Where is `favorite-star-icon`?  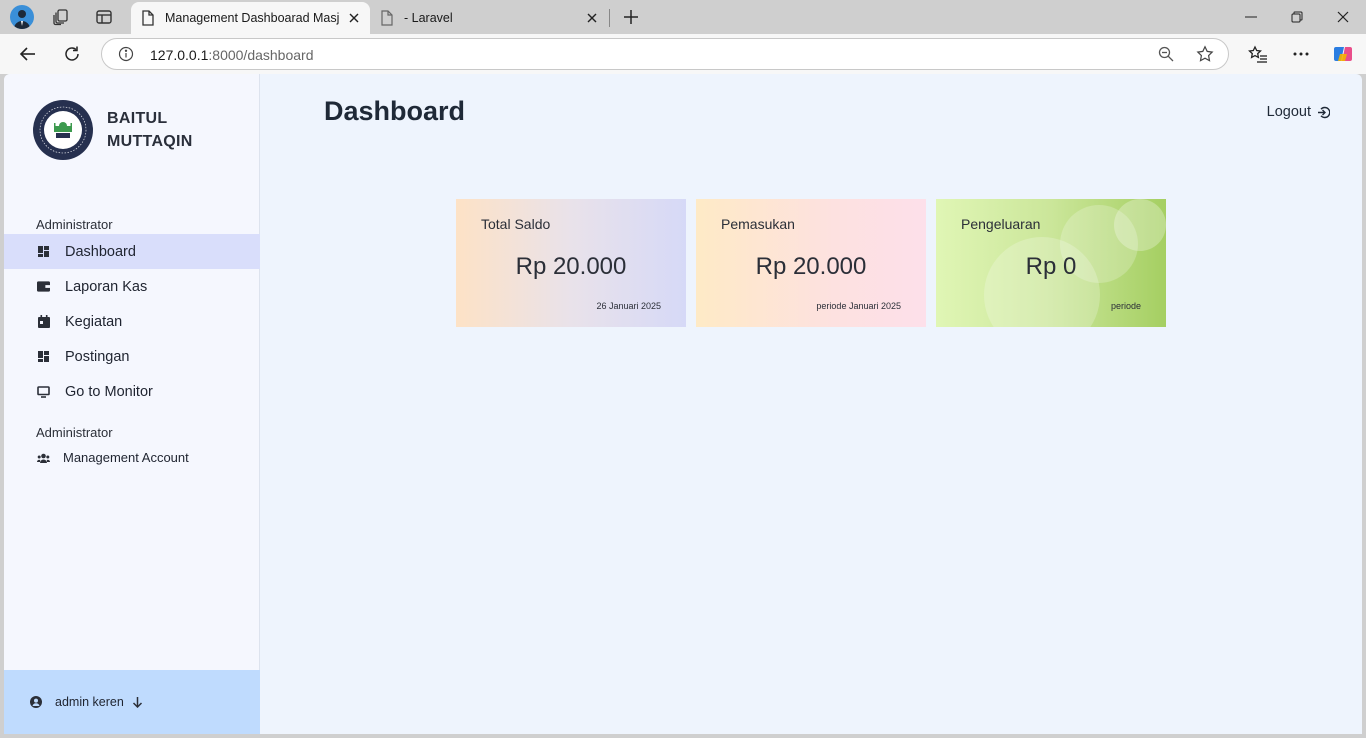 favorite-star-icon is located at coordinates (1205, 54).